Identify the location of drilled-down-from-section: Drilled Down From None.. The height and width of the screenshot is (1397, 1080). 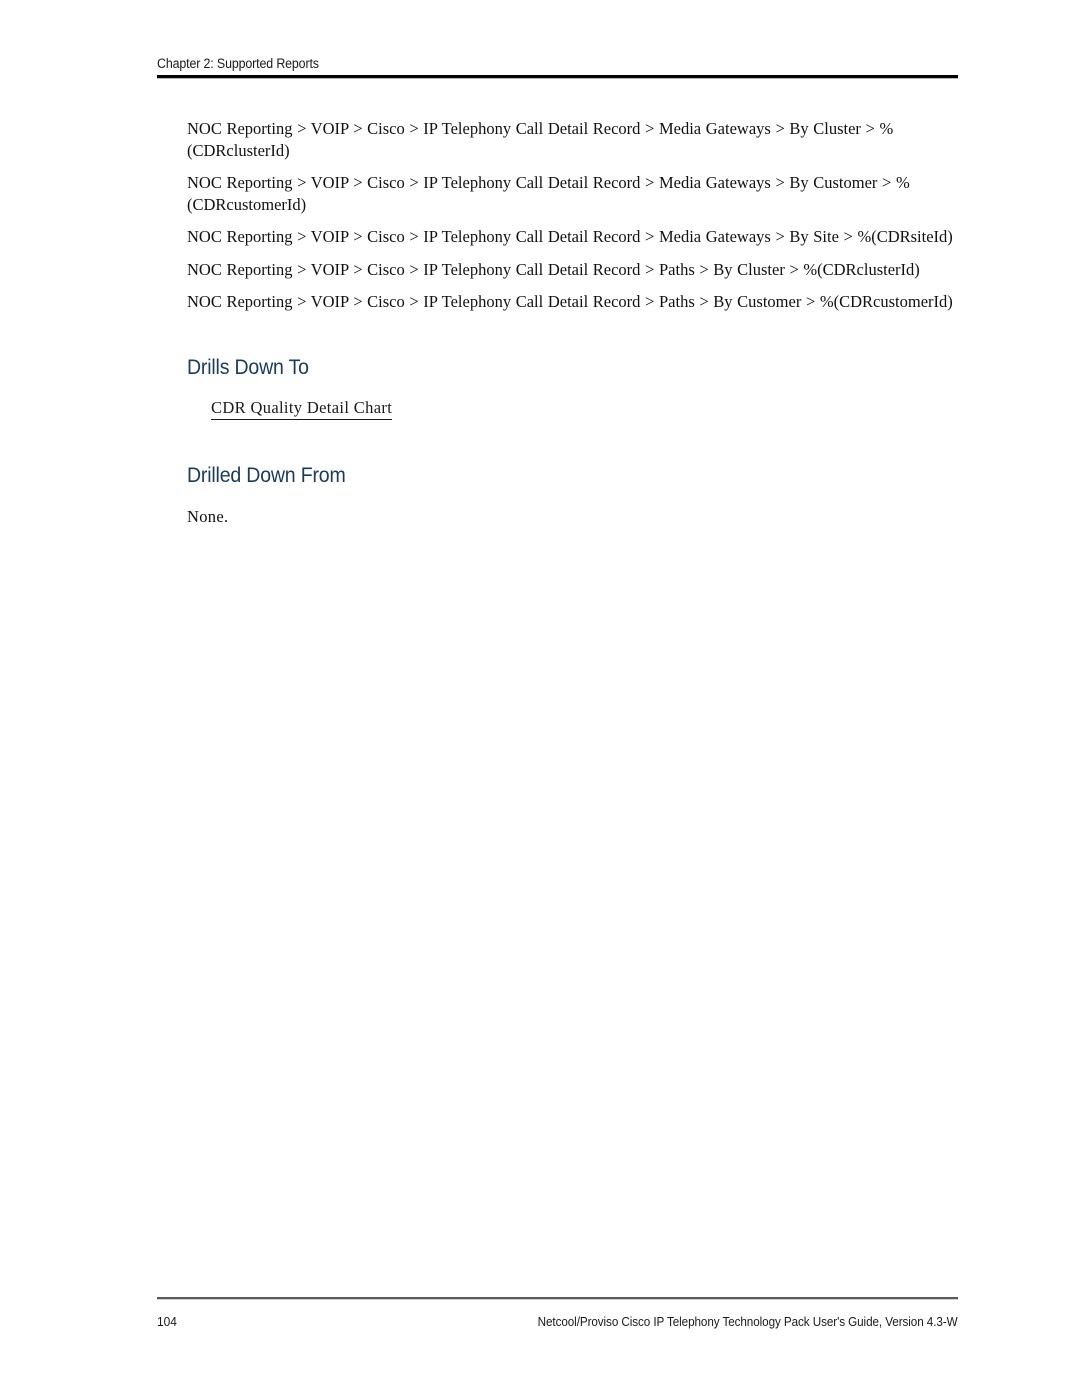
(572, 495).